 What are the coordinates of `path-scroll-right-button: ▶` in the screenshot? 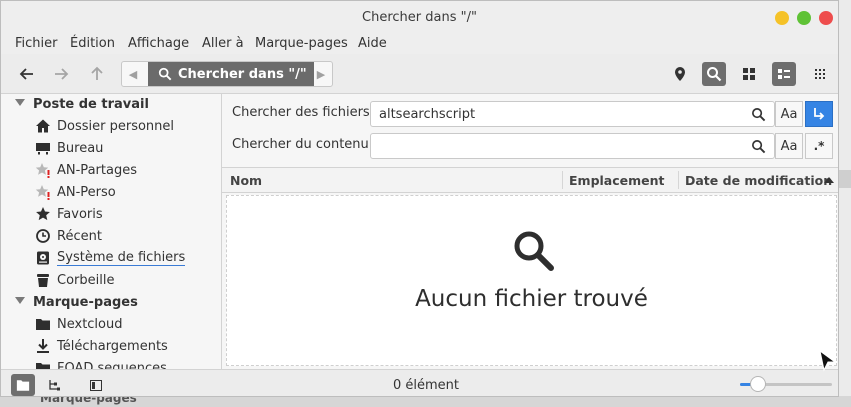 It's located at (321, 74).